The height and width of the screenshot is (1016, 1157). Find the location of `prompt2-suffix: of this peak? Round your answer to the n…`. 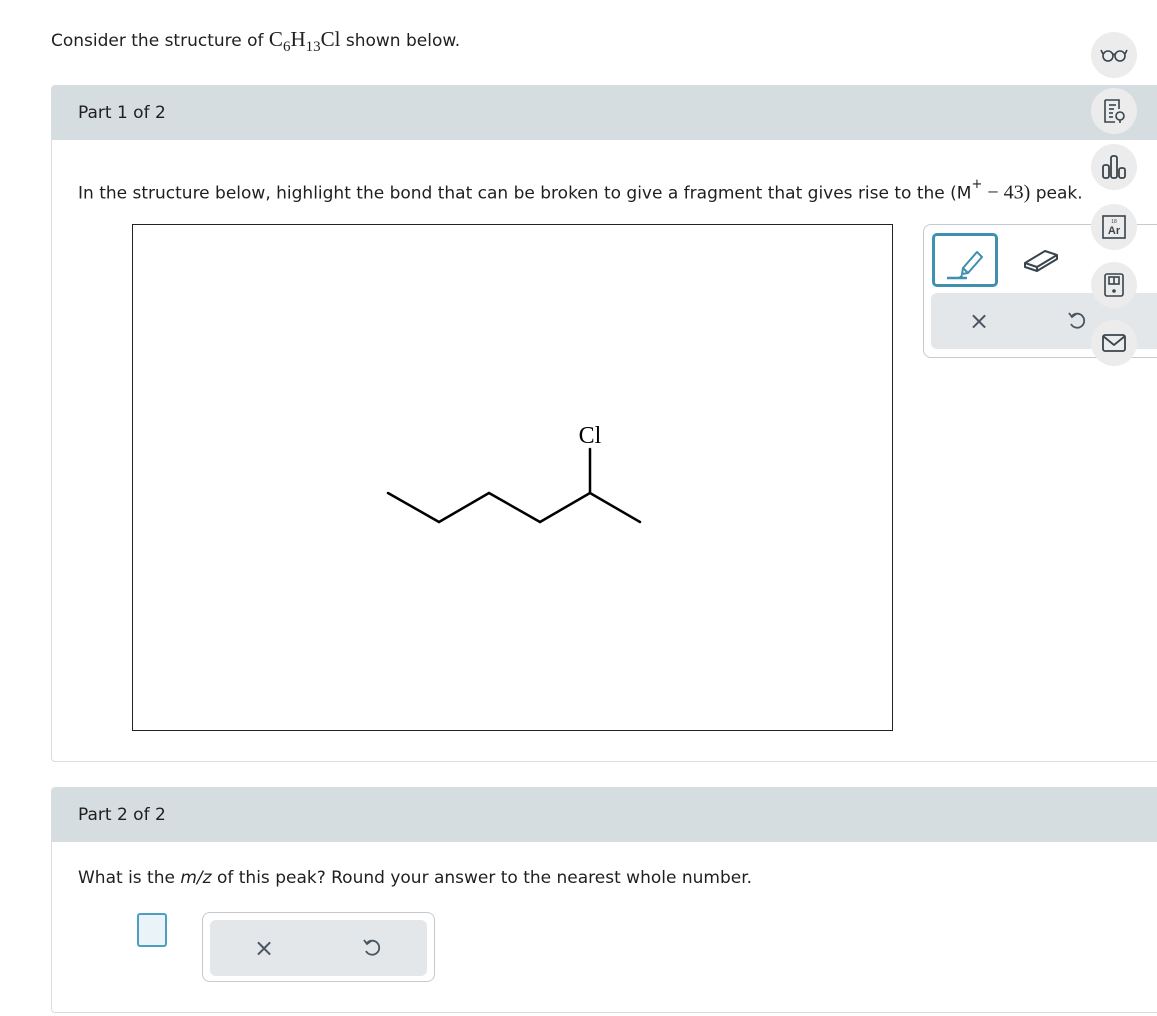

prompt2-suffix: of this peak? Round your answer to the n… is located at coordinates (482, 878).